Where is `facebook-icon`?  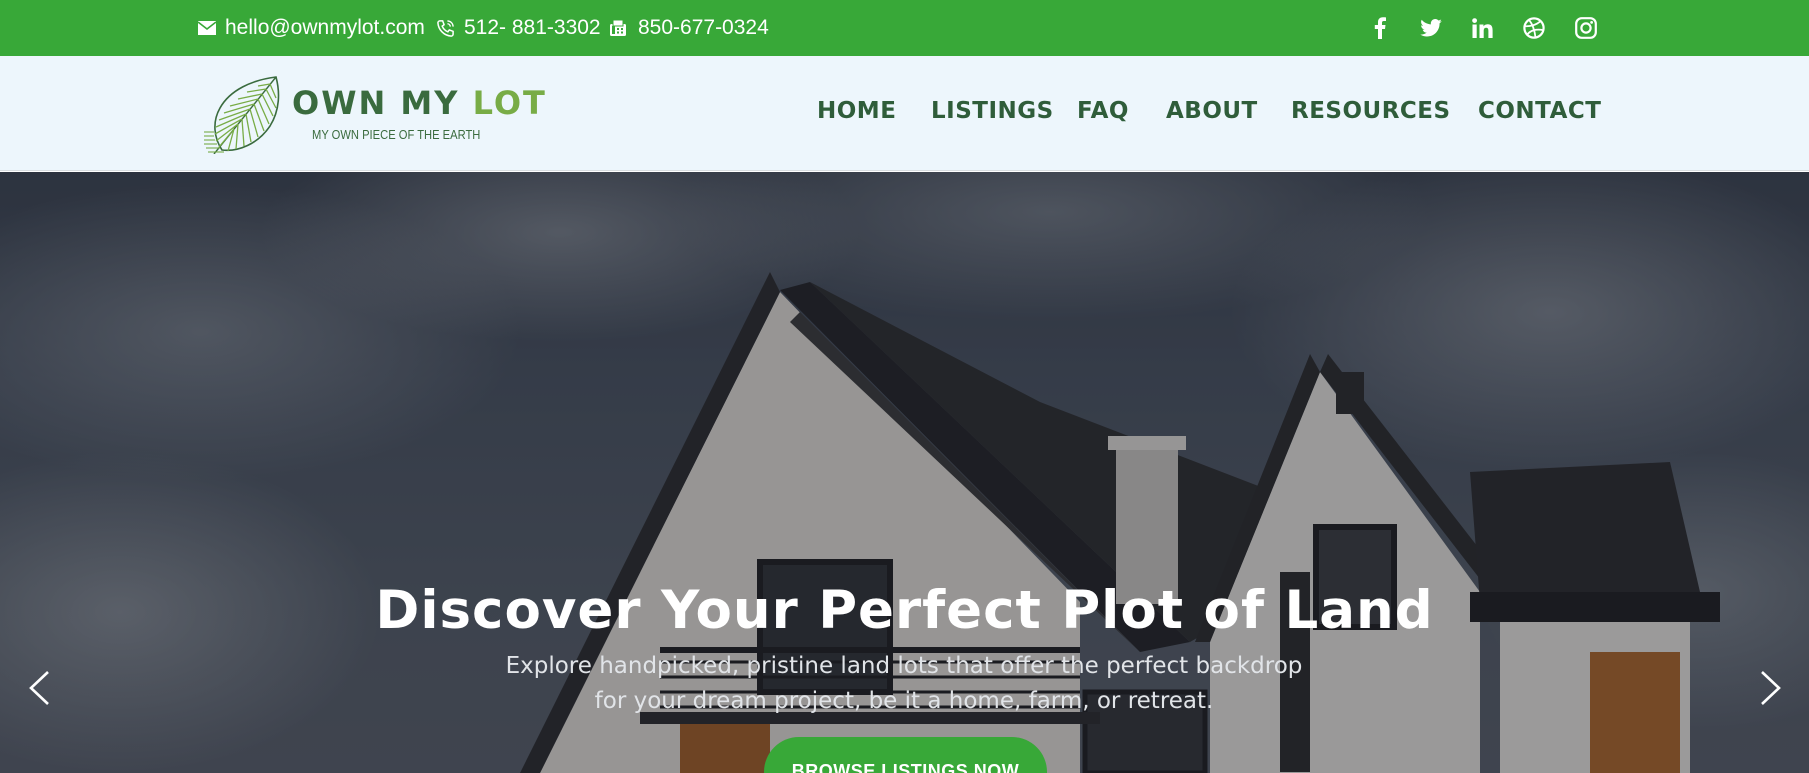 facebook-icon is located at coordinates (1380, 28).